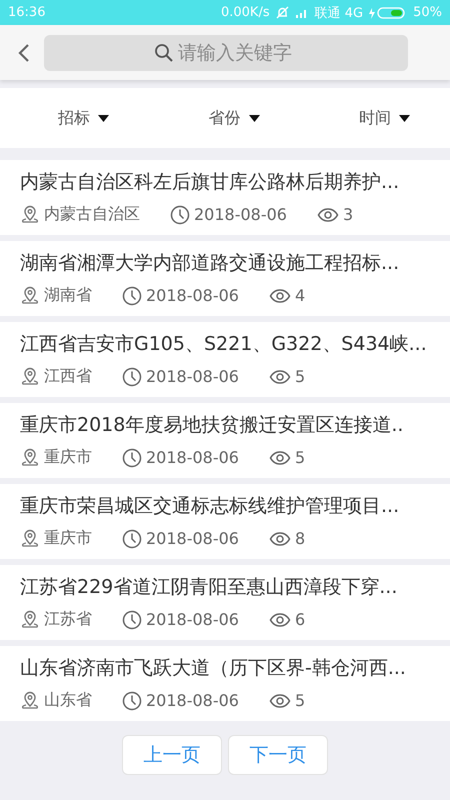 The height and width of the screenshot is (800, 450). I want to click on carrier-label: 联通 4G, so click(339, 13).